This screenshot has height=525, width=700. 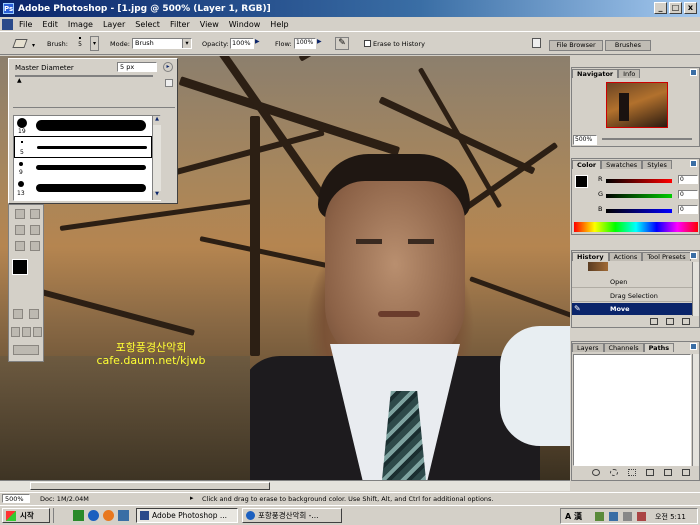 I want to click on scroll-up-icon: ▲, so click(x=157, y=120).